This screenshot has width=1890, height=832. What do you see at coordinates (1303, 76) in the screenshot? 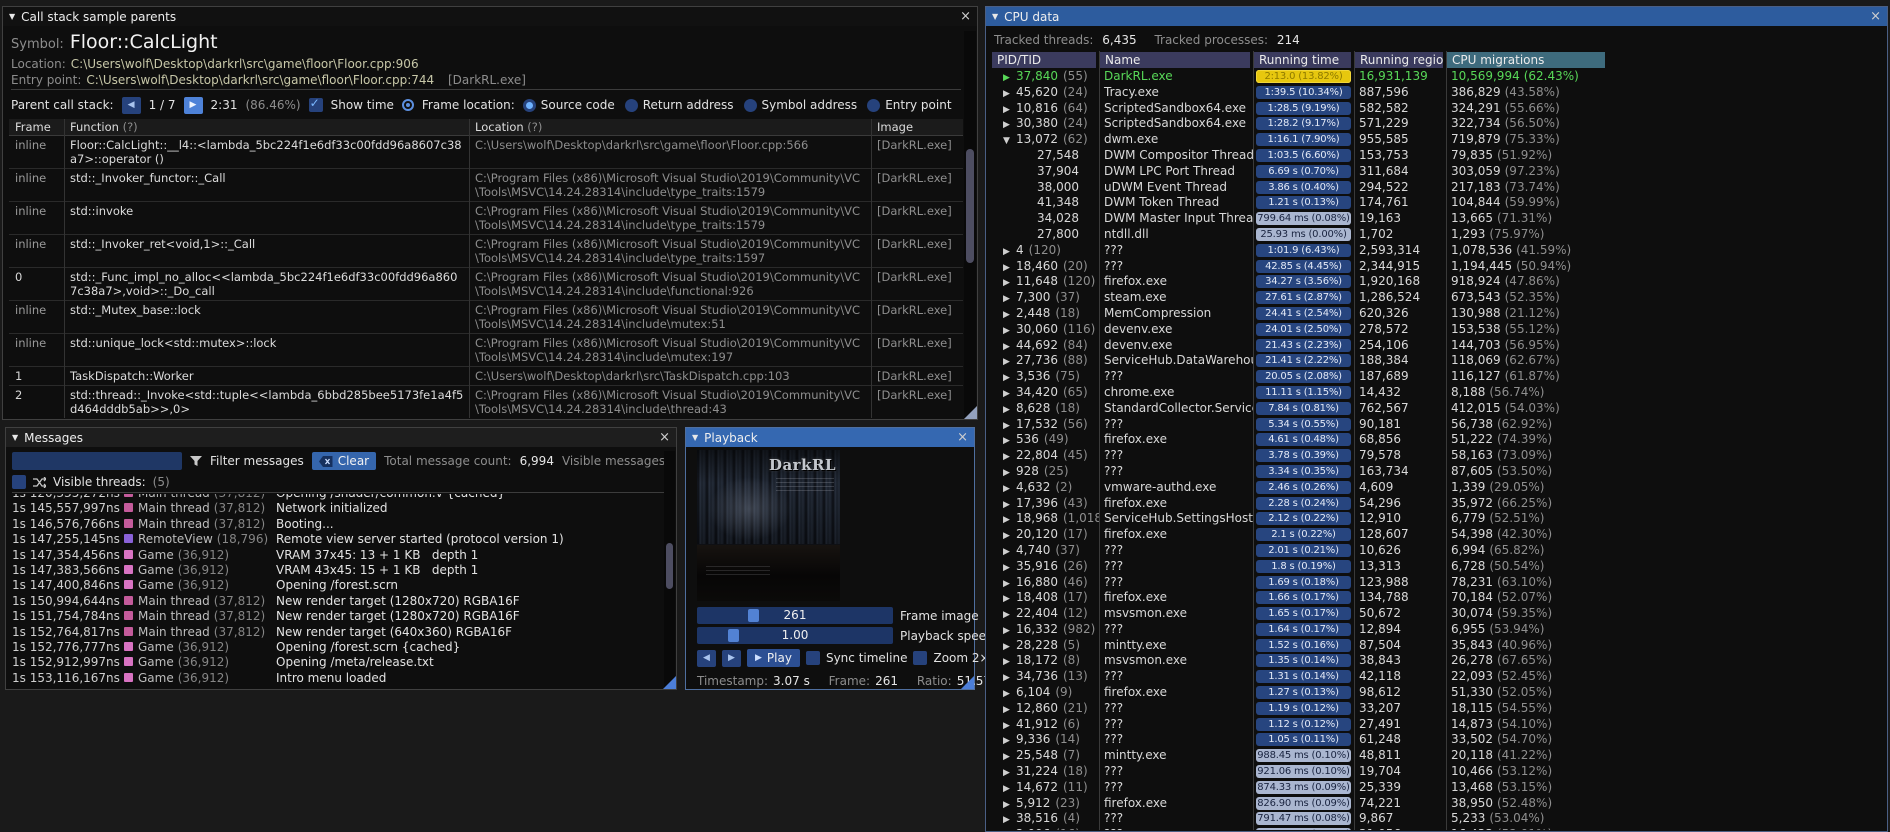
I see `running-time-pill: 2:13.0 (13.82%)` at bounding box center [1303, 76].